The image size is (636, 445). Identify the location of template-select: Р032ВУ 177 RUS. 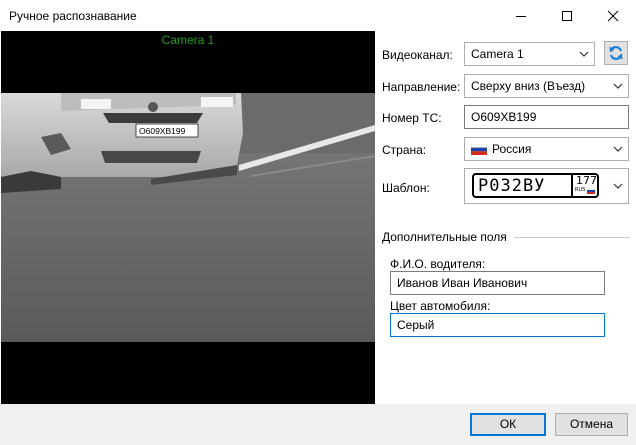
(546, 186).